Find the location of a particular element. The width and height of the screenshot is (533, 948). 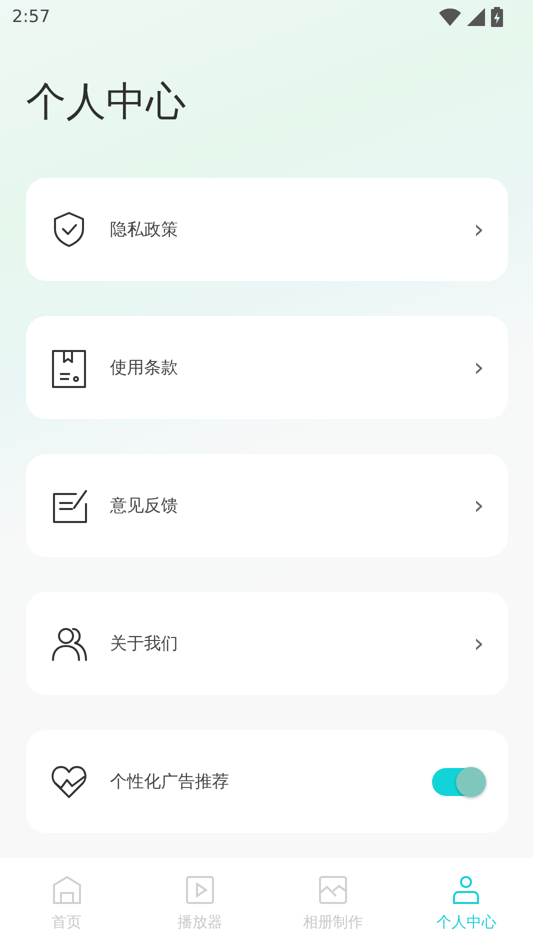

menu-item: 使用条款 › is located at coordinates (267, 367).